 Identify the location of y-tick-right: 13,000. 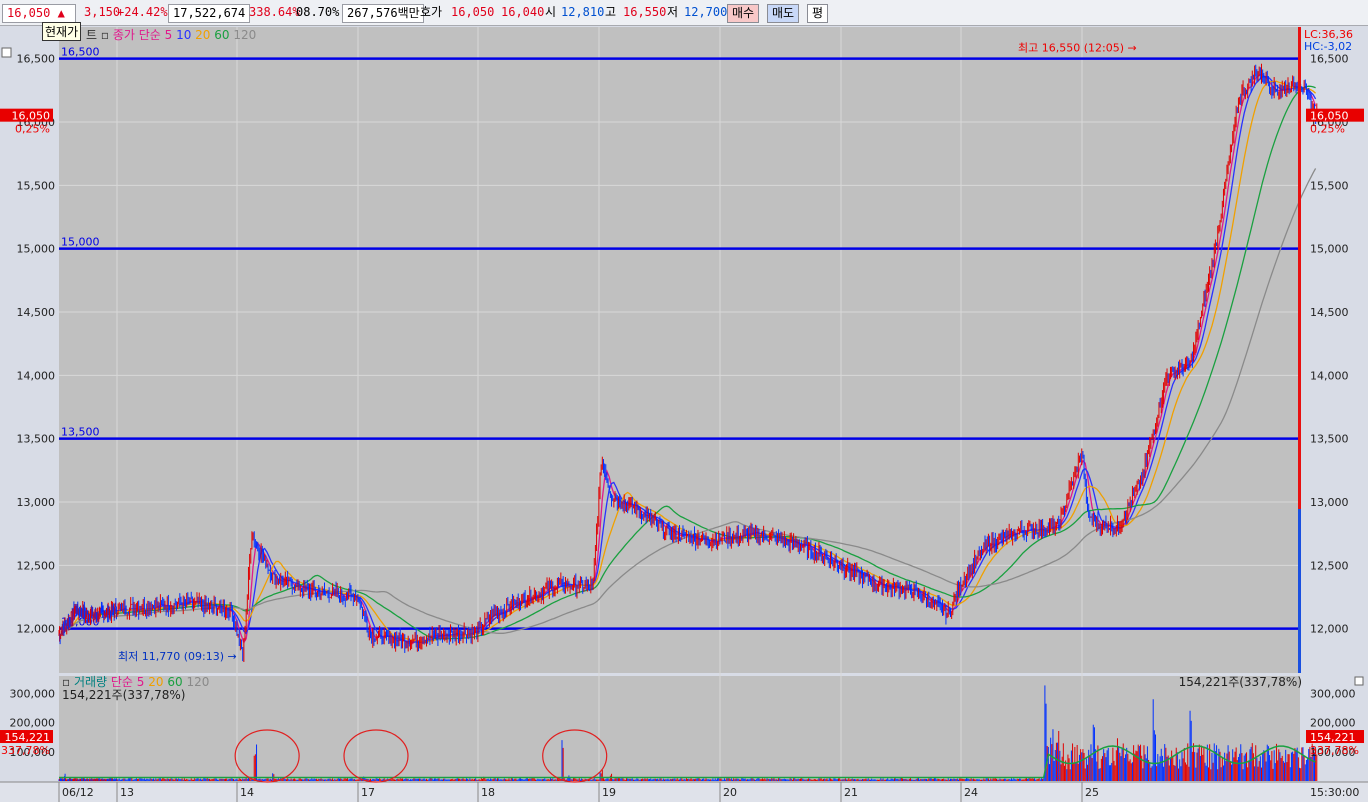
(1329, 502).